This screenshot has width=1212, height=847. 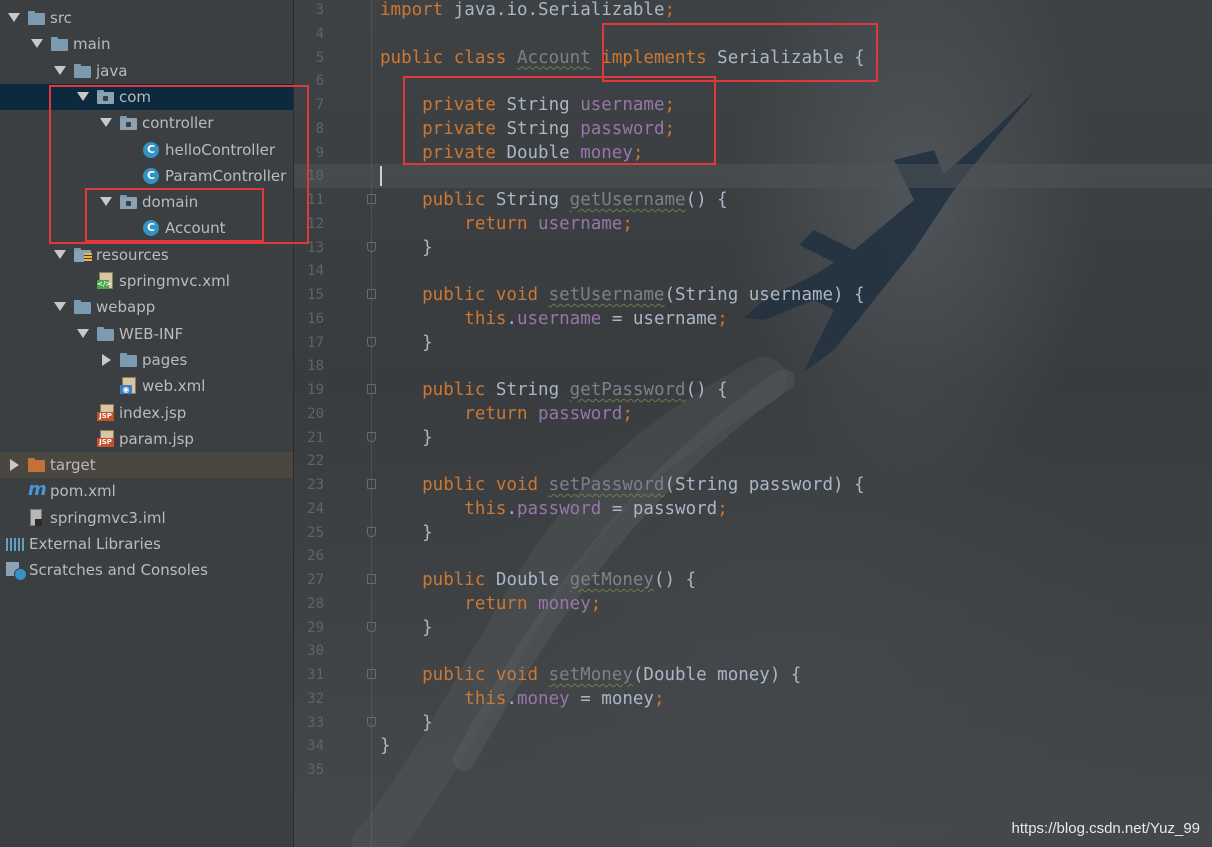 I want to click on tree-item-target: target, so click(x=146, y=465).